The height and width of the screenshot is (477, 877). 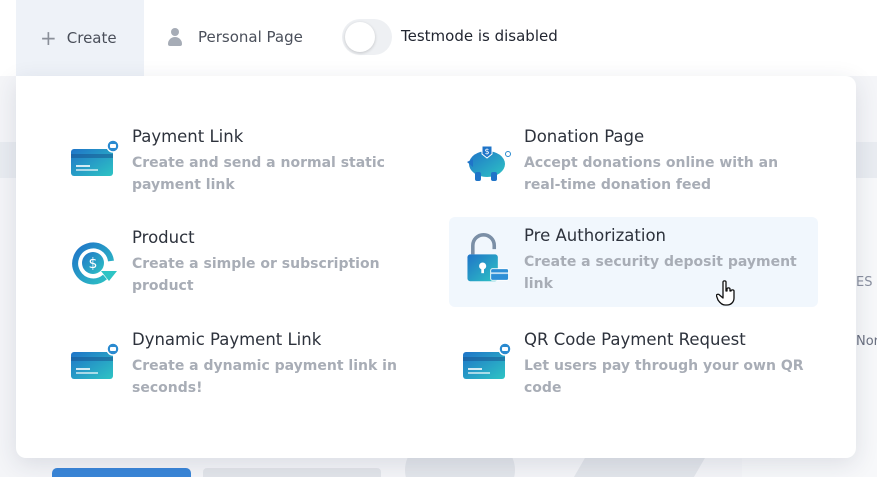 I want to click on menu-item-title: QR Code Payment Request, so click(x=635, y=339).